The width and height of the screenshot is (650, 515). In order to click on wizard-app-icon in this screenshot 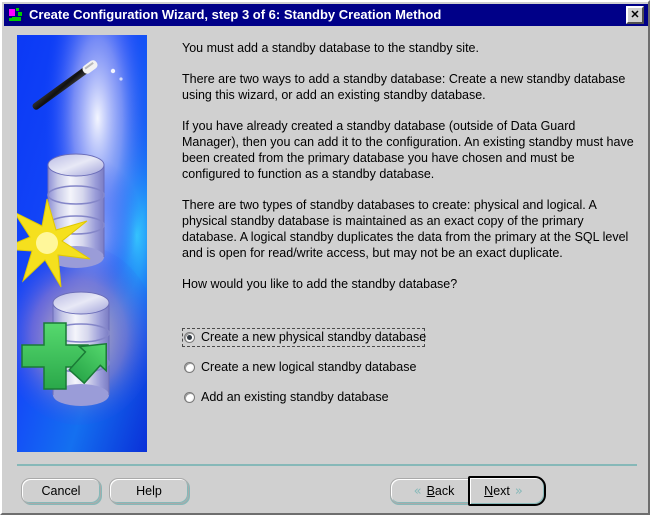, I will do `click(16, 15)`.